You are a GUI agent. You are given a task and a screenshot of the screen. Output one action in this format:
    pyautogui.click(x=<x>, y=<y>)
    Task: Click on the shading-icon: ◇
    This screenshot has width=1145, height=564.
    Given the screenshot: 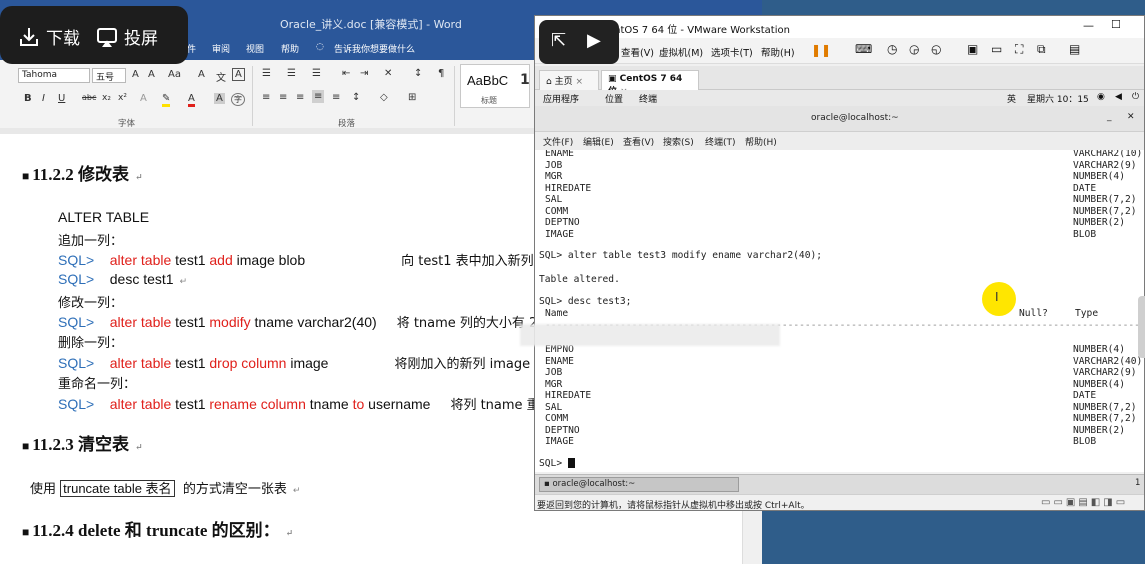 What is the action you would take?
    pyautogui.click(x=384, y=97)
    